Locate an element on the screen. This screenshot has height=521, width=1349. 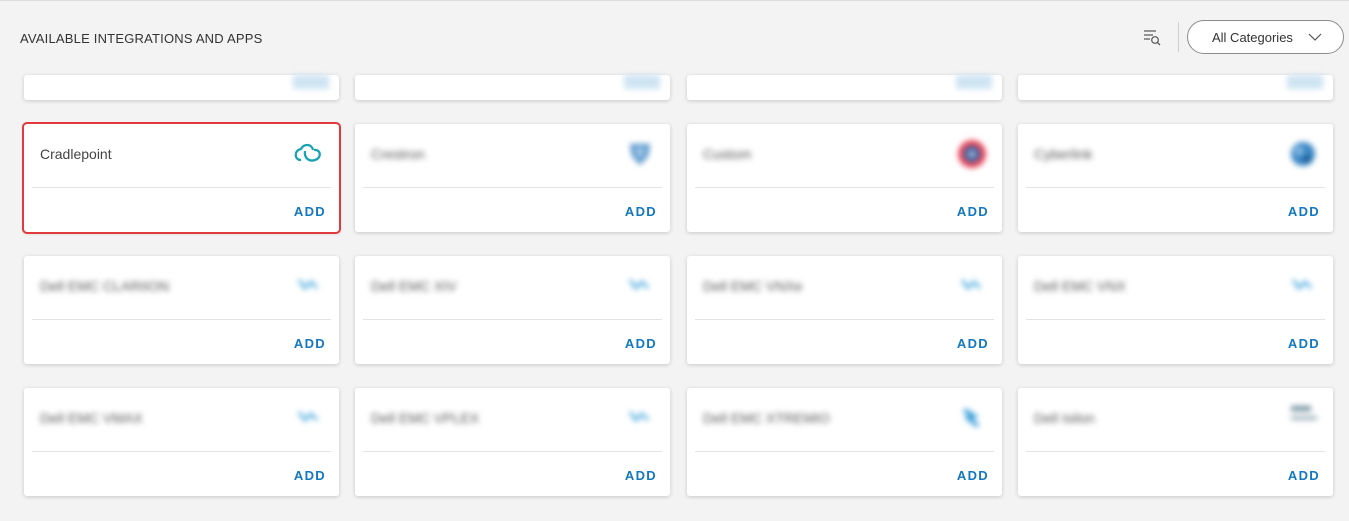
card-name: Dell EMC CLARIION is located at coordinates (105, 286).